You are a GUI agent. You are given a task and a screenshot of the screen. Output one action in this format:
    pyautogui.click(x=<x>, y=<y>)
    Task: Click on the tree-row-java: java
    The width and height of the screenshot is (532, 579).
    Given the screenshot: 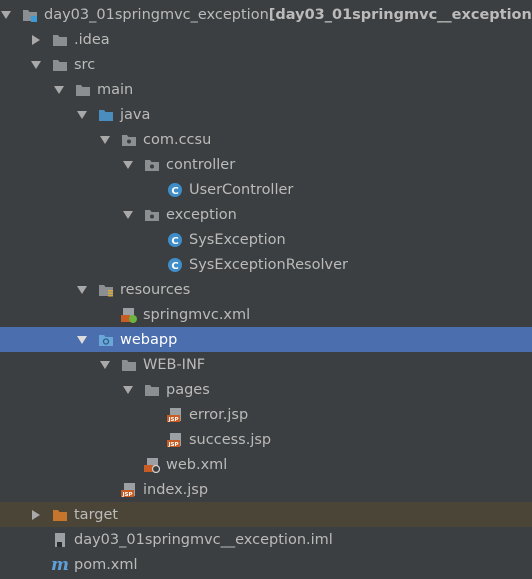 What is the action you would take?
    pyautogui.click(x=266, y=114)
    